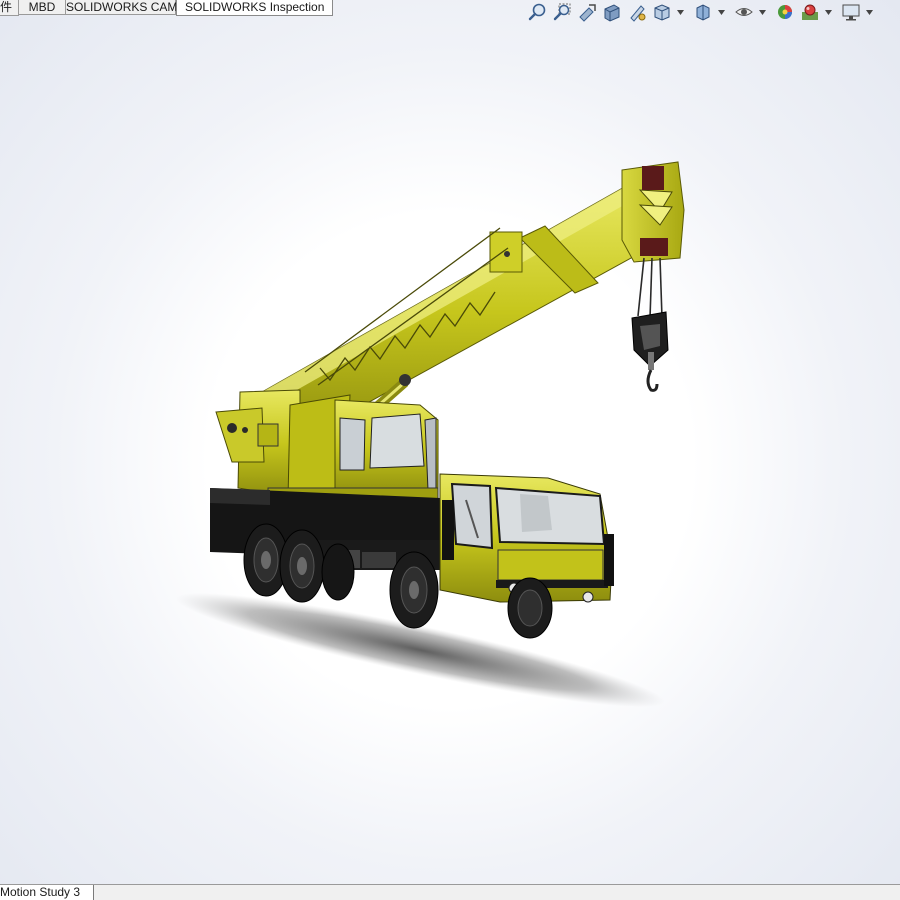 The image size is (900, 900). What do you see at coordinates (47, 892) in the screenshot?
I see `tab-motion-study-3: Motion Study 3` at bounding box center [47, 892].